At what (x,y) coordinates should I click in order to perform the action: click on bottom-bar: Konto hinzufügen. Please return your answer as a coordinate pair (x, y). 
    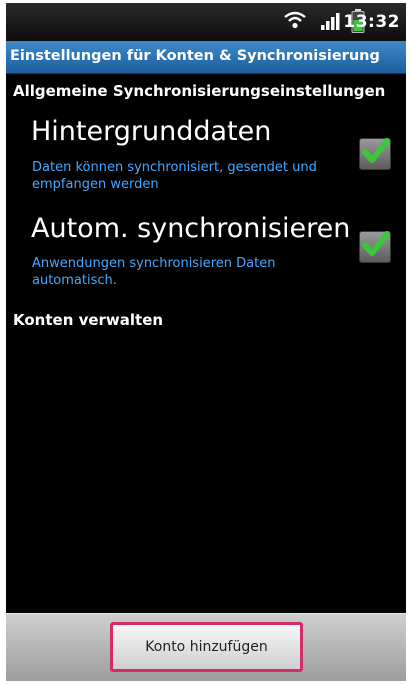
    Looking at the image, I should click on (206, 647).